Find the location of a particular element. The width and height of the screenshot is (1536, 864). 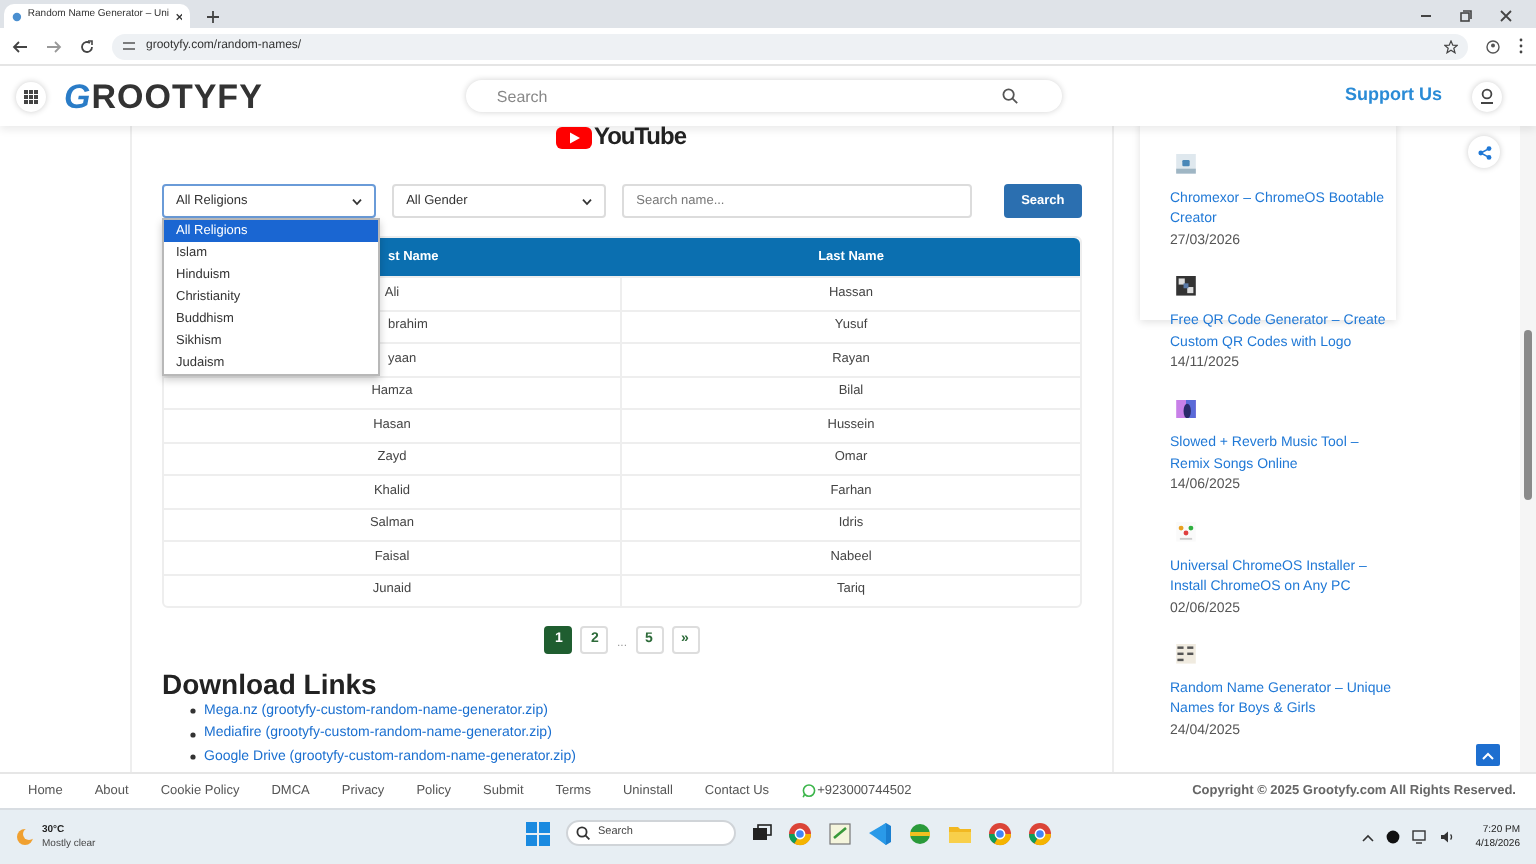

scrollbar is located at coordinates (1528, 449).